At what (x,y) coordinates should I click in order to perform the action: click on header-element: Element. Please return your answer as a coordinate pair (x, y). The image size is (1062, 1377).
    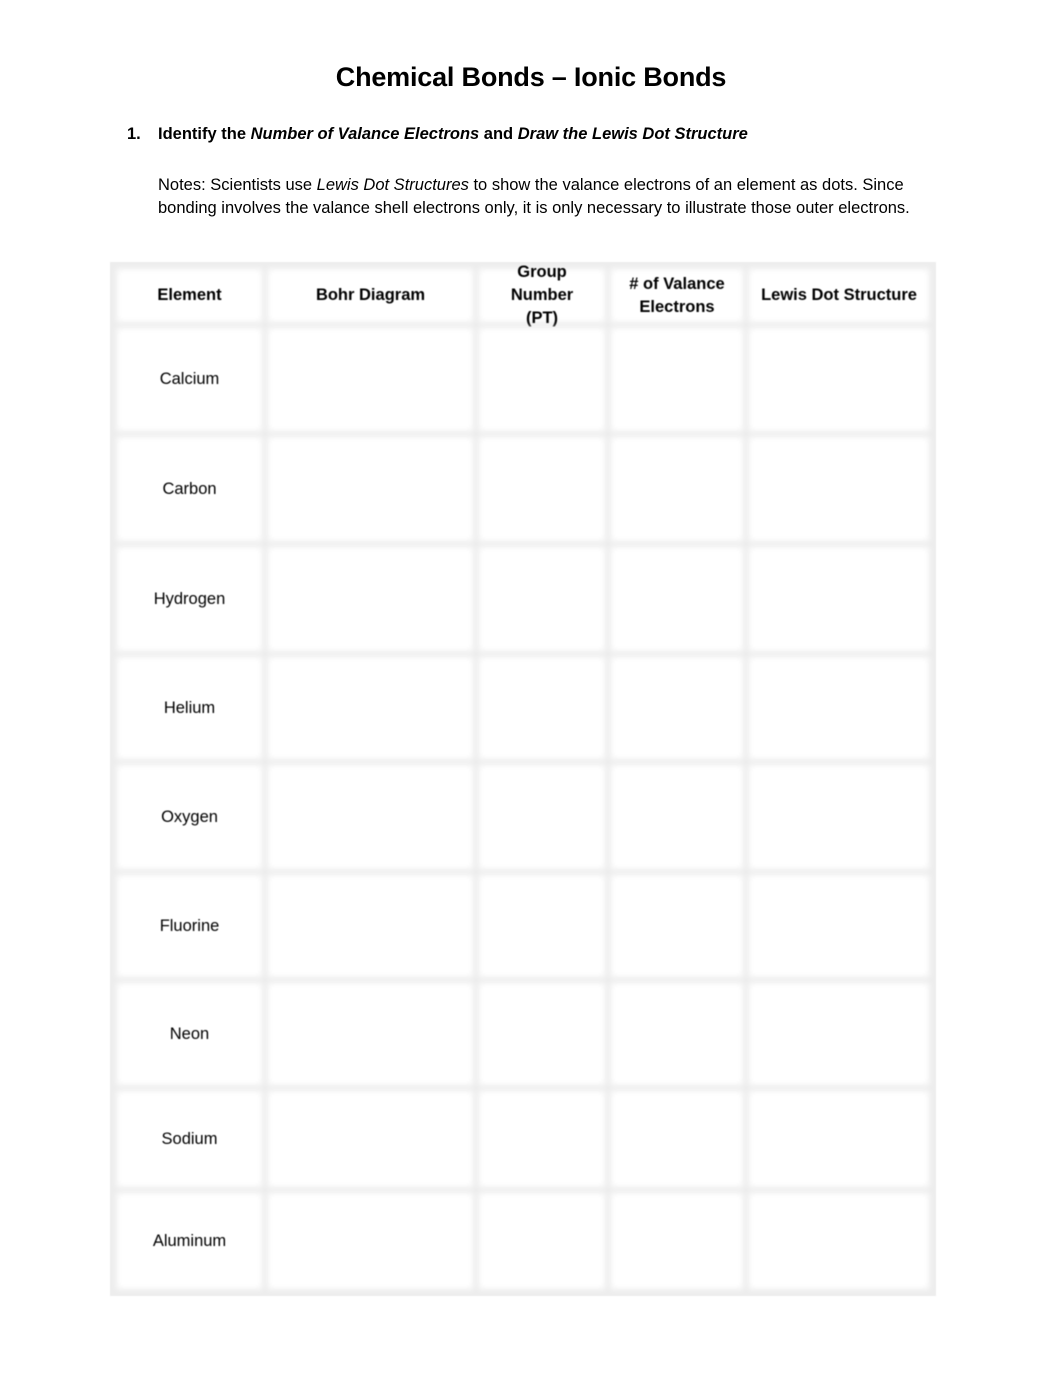
    Looking at the image, I should click on (189, 295).